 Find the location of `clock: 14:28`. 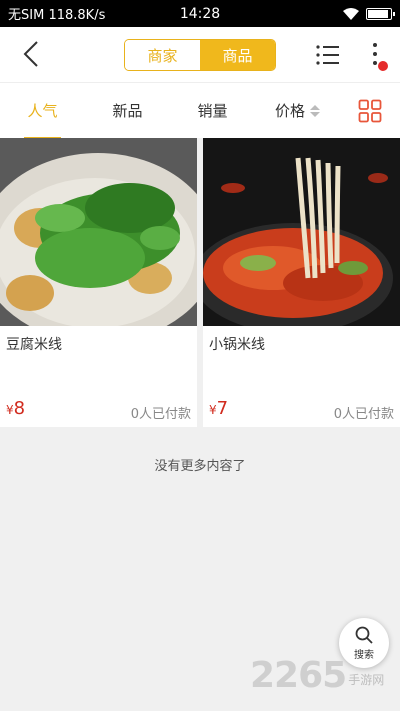

clock: 14:28 is located at coordinates (200, 13).